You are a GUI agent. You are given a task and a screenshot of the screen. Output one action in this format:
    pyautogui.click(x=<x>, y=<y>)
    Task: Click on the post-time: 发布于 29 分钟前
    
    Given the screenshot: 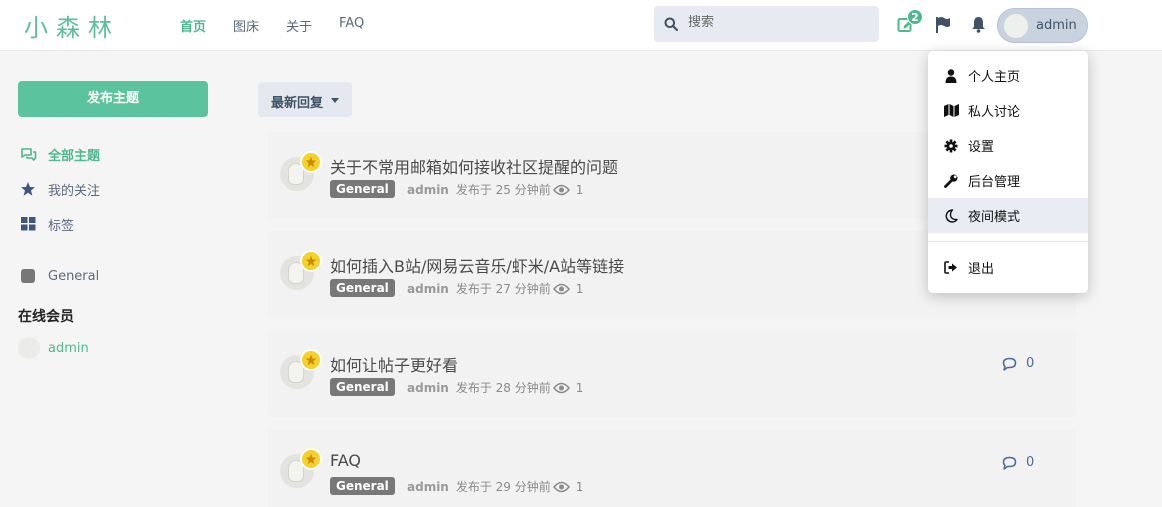 What is the action you would take?
    pyautogui.click(x=503, y=487)
    